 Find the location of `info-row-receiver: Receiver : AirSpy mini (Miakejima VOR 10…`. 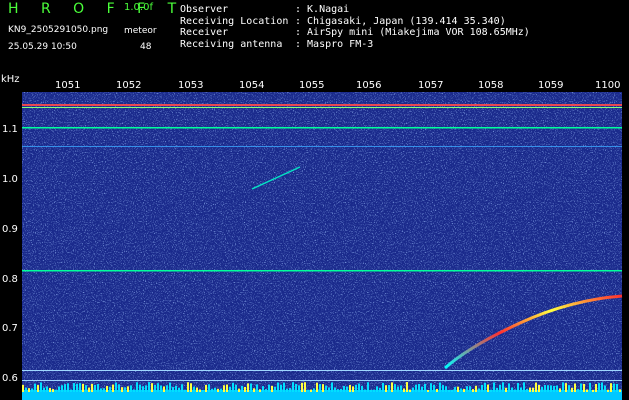

info-row-receiver: Receiver : AirSpy mini (Miakejima VOR 10… is located at coordinates (355, 33).